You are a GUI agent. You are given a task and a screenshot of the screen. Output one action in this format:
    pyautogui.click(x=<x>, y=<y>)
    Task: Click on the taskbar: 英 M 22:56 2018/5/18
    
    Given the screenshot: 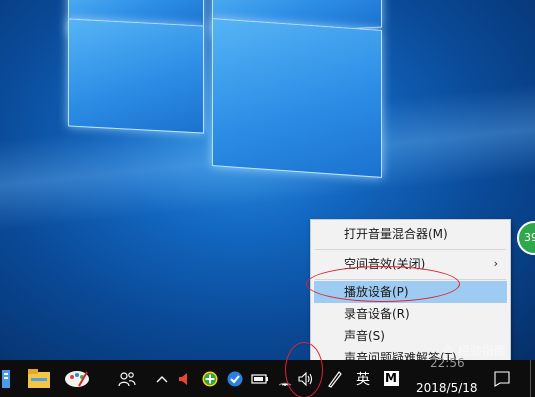 What is the action you would take?
    pyautogui.click(x=267, y=376)
    